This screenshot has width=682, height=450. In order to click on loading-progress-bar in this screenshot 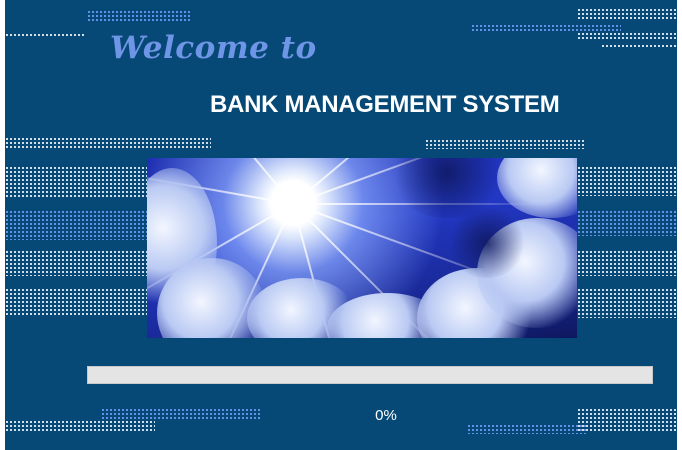, I will do `click(370, 375)`.